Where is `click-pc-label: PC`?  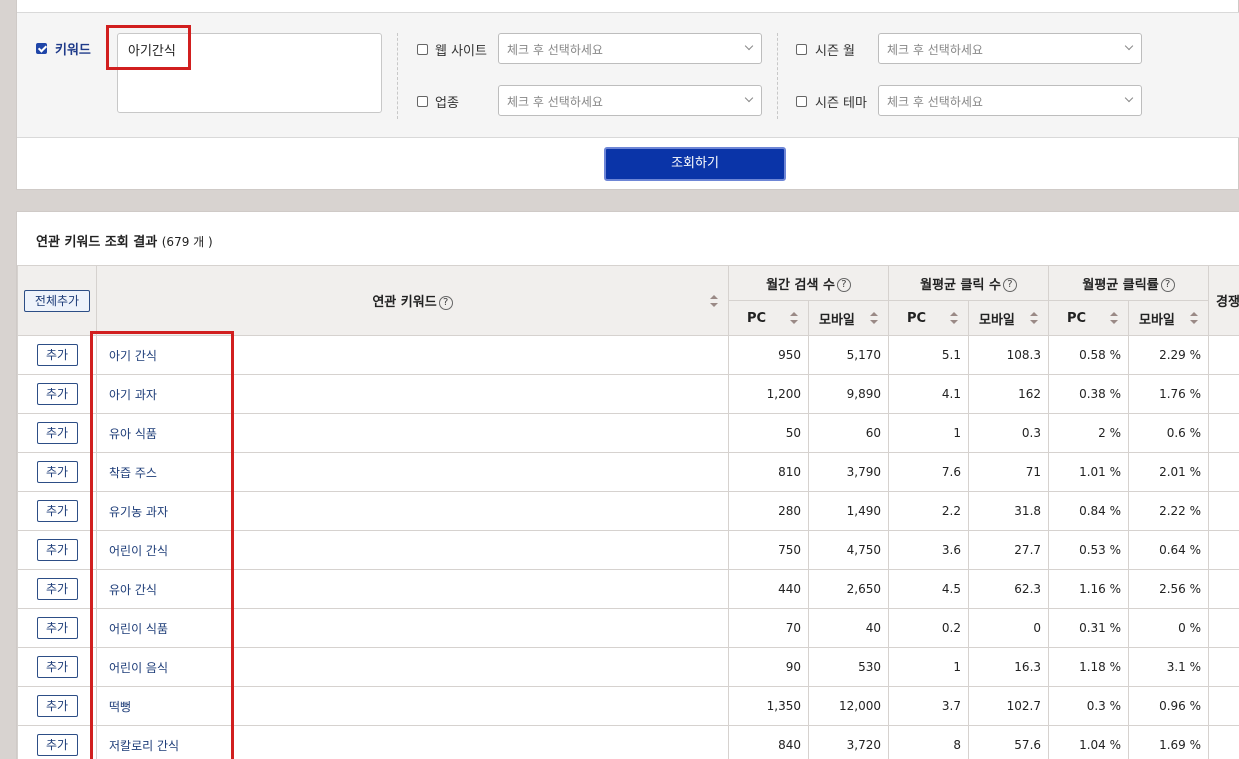 click-pc-label: PC is located at coordinates (917, 318).